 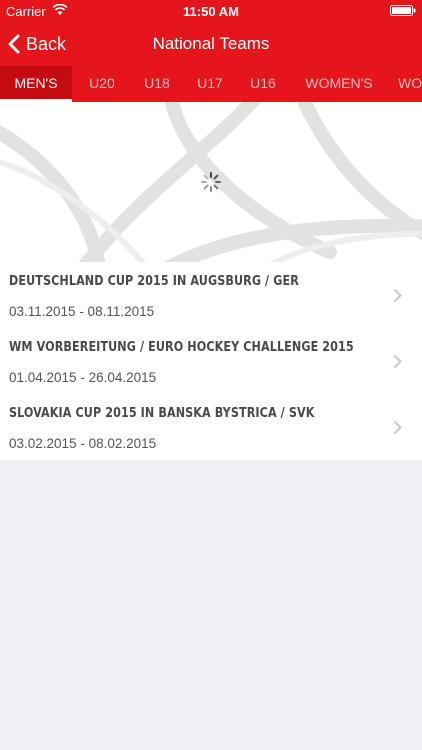 I want to click on event-title: DEUTSCHLAND CUP 2015 IN AUGSBURG / GER, so click(x=154, y=281).